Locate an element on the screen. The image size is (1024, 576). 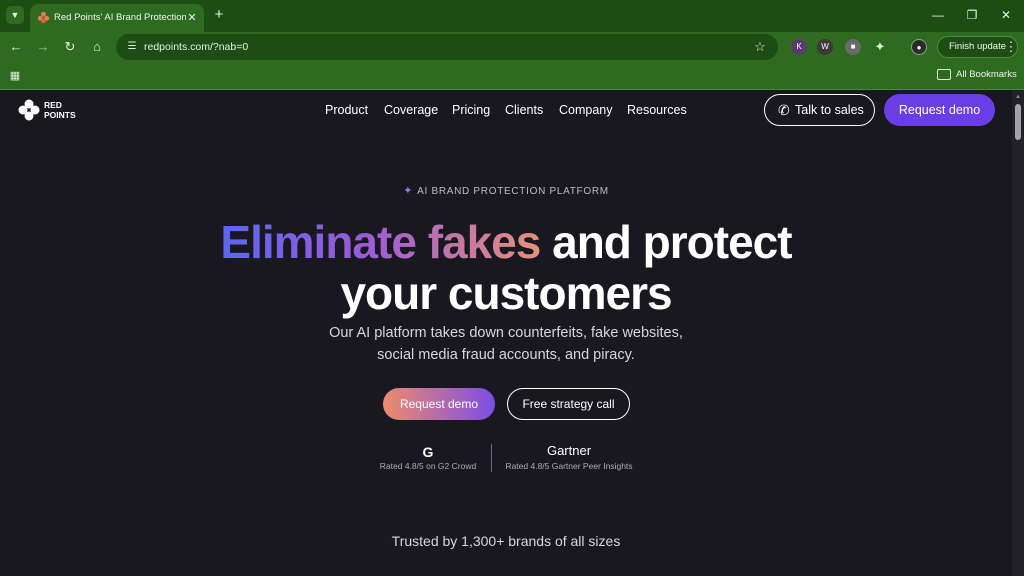
tab-title: Red Points' AI Brand Protection is located at coordinates (120, 17).